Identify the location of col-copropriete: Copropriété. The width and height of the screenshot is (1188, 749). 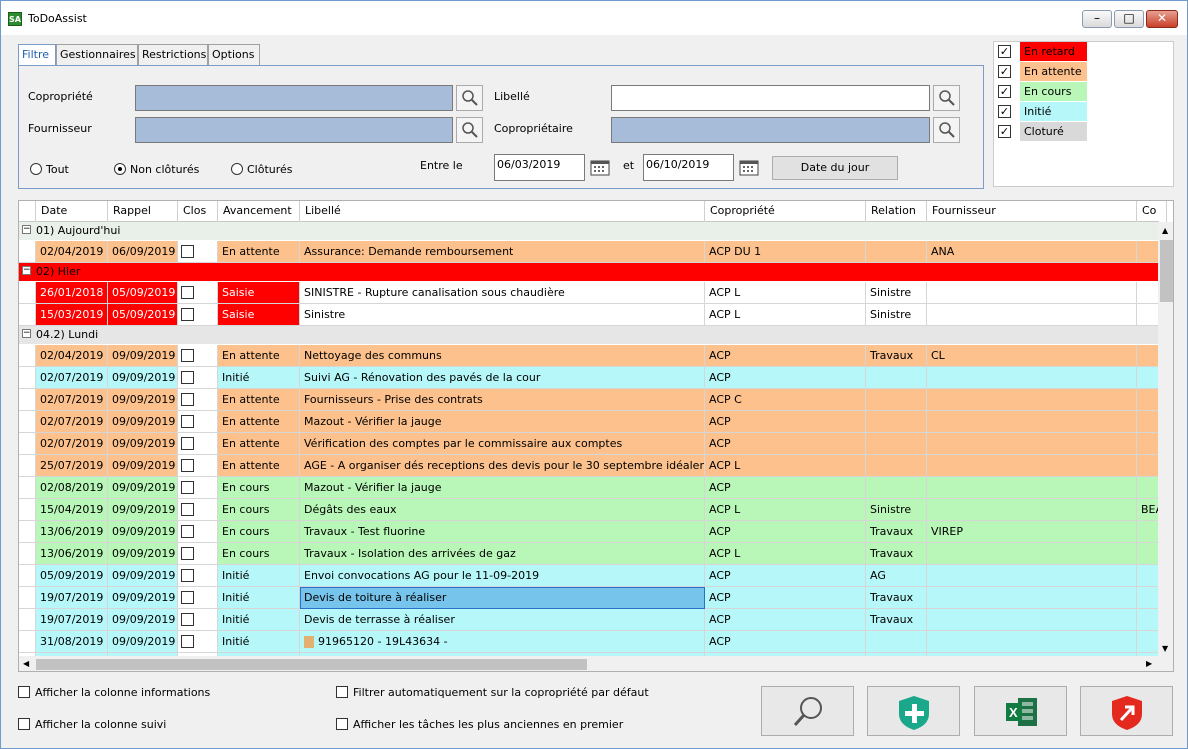
(785, 211).